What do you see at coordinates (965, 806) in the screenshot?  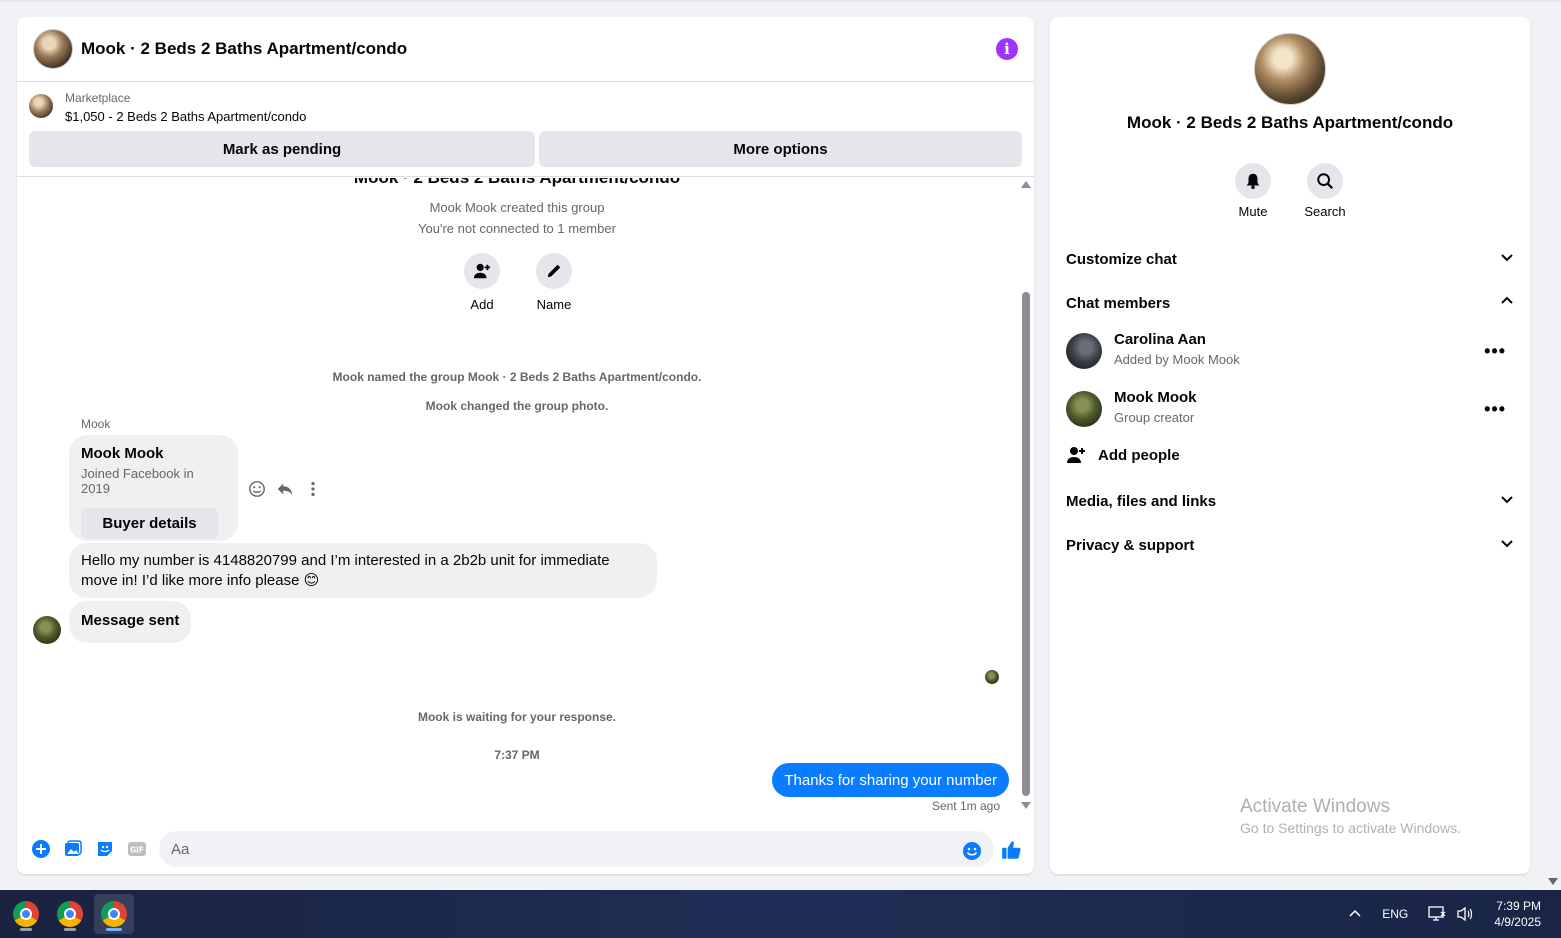 I see `sent-status: Sent 1m ago` at bounding box center [965, 806].